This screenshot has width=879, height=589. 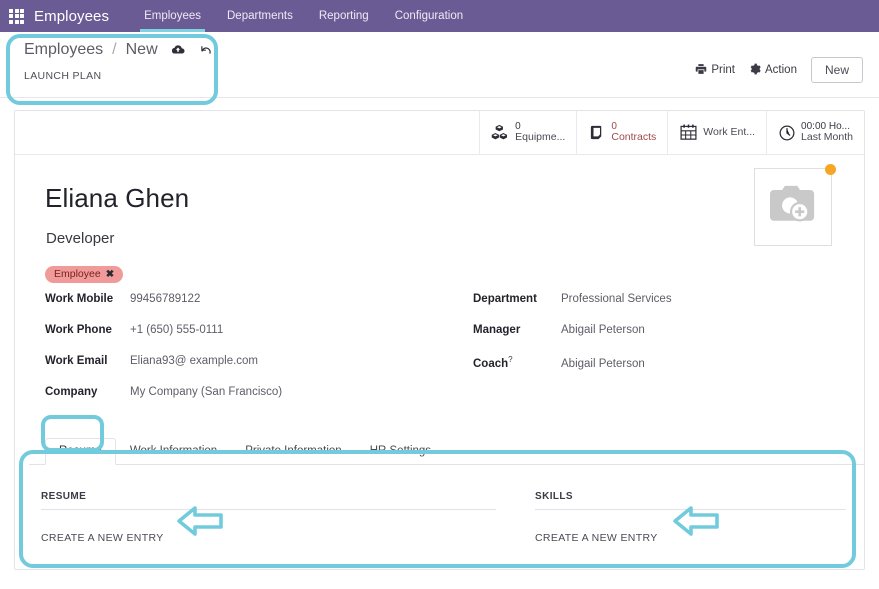 What do you see at coordinates (755, 70) in the screenshot?
I see `gear-icon` at bounding box center [755, 70].